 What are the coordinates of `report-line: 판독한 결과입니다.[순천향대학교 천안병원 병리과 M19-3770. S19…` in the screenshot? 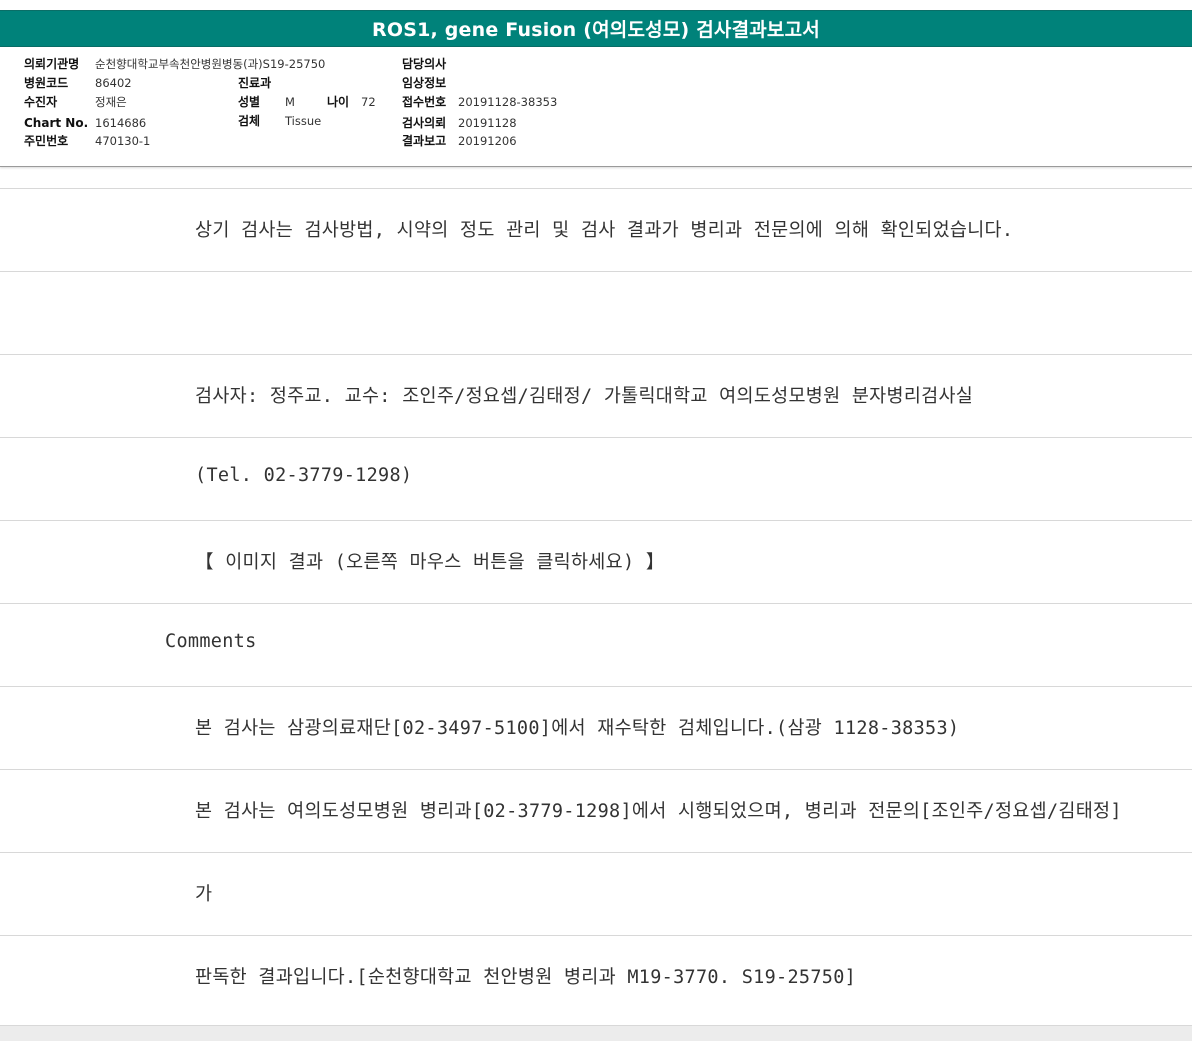 It's located at (596, 976).